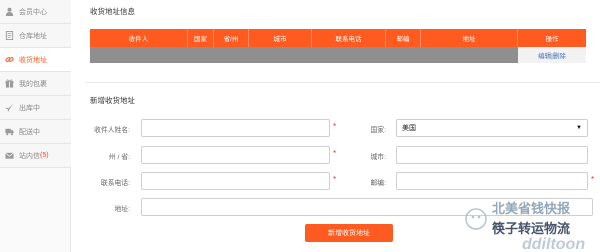  Describe the element at coordinates (492, 181) in the screenshot. I see `zip-input` at that location.